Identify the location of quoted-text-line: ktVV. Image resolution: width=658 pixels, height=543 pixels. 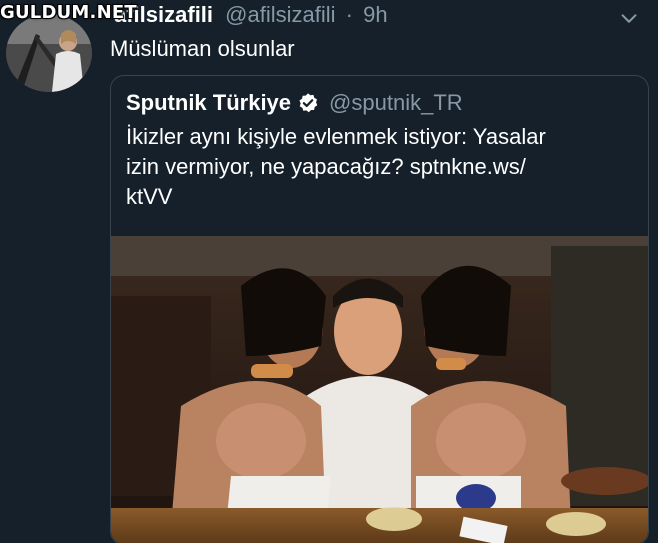
(149, 196).